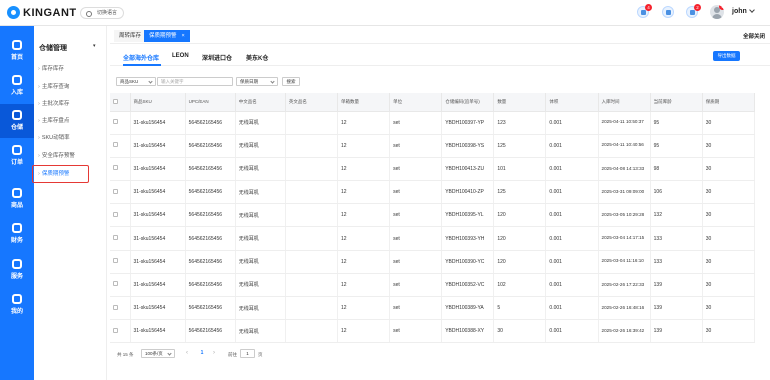  Describe the element at coordinates (17, 199) in the screenshot. I see `nav-item-goods: 商品` at that location.